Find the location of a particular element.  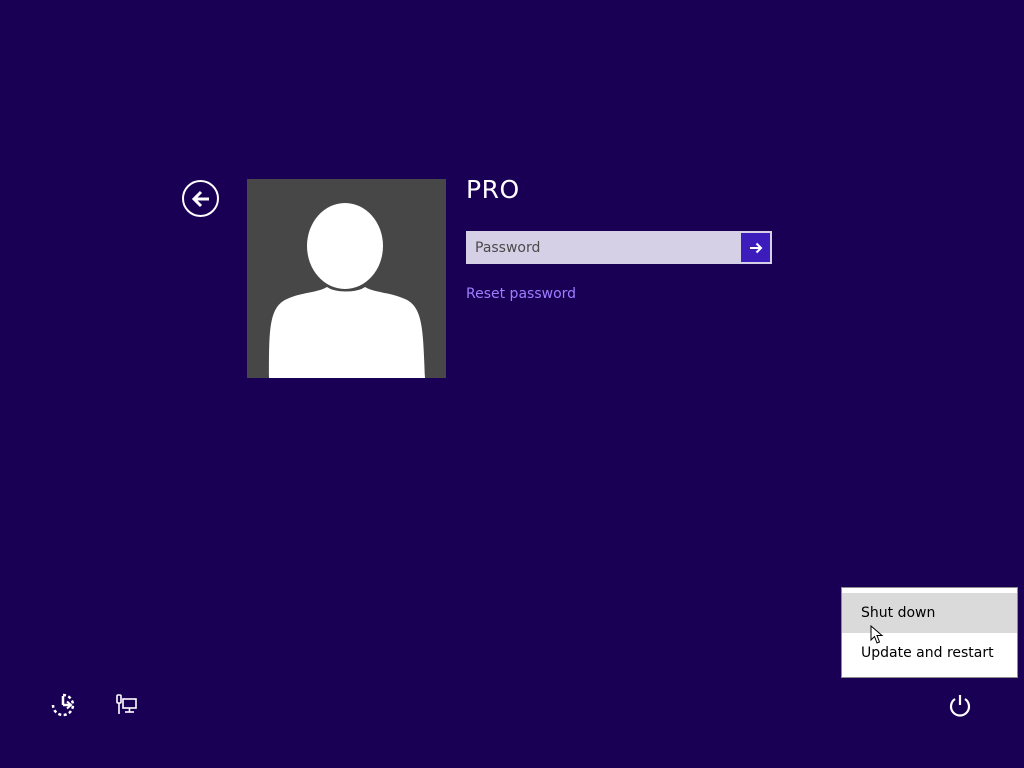

network-button is located at coordinates (127, 705).